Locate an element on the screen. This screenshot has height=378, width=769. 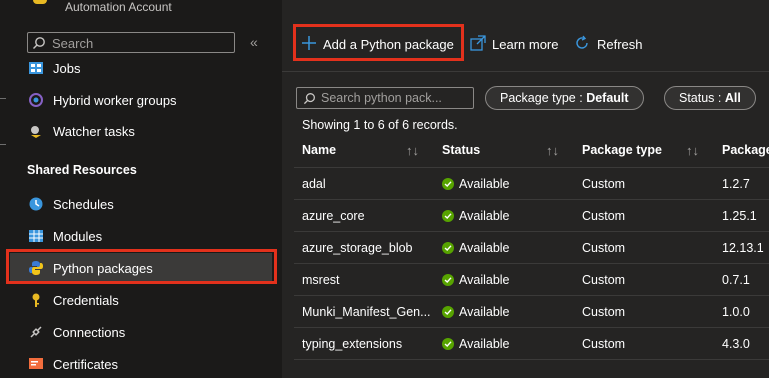
sort-status-icon: ↑↓ is located at coordinates (552, 150).